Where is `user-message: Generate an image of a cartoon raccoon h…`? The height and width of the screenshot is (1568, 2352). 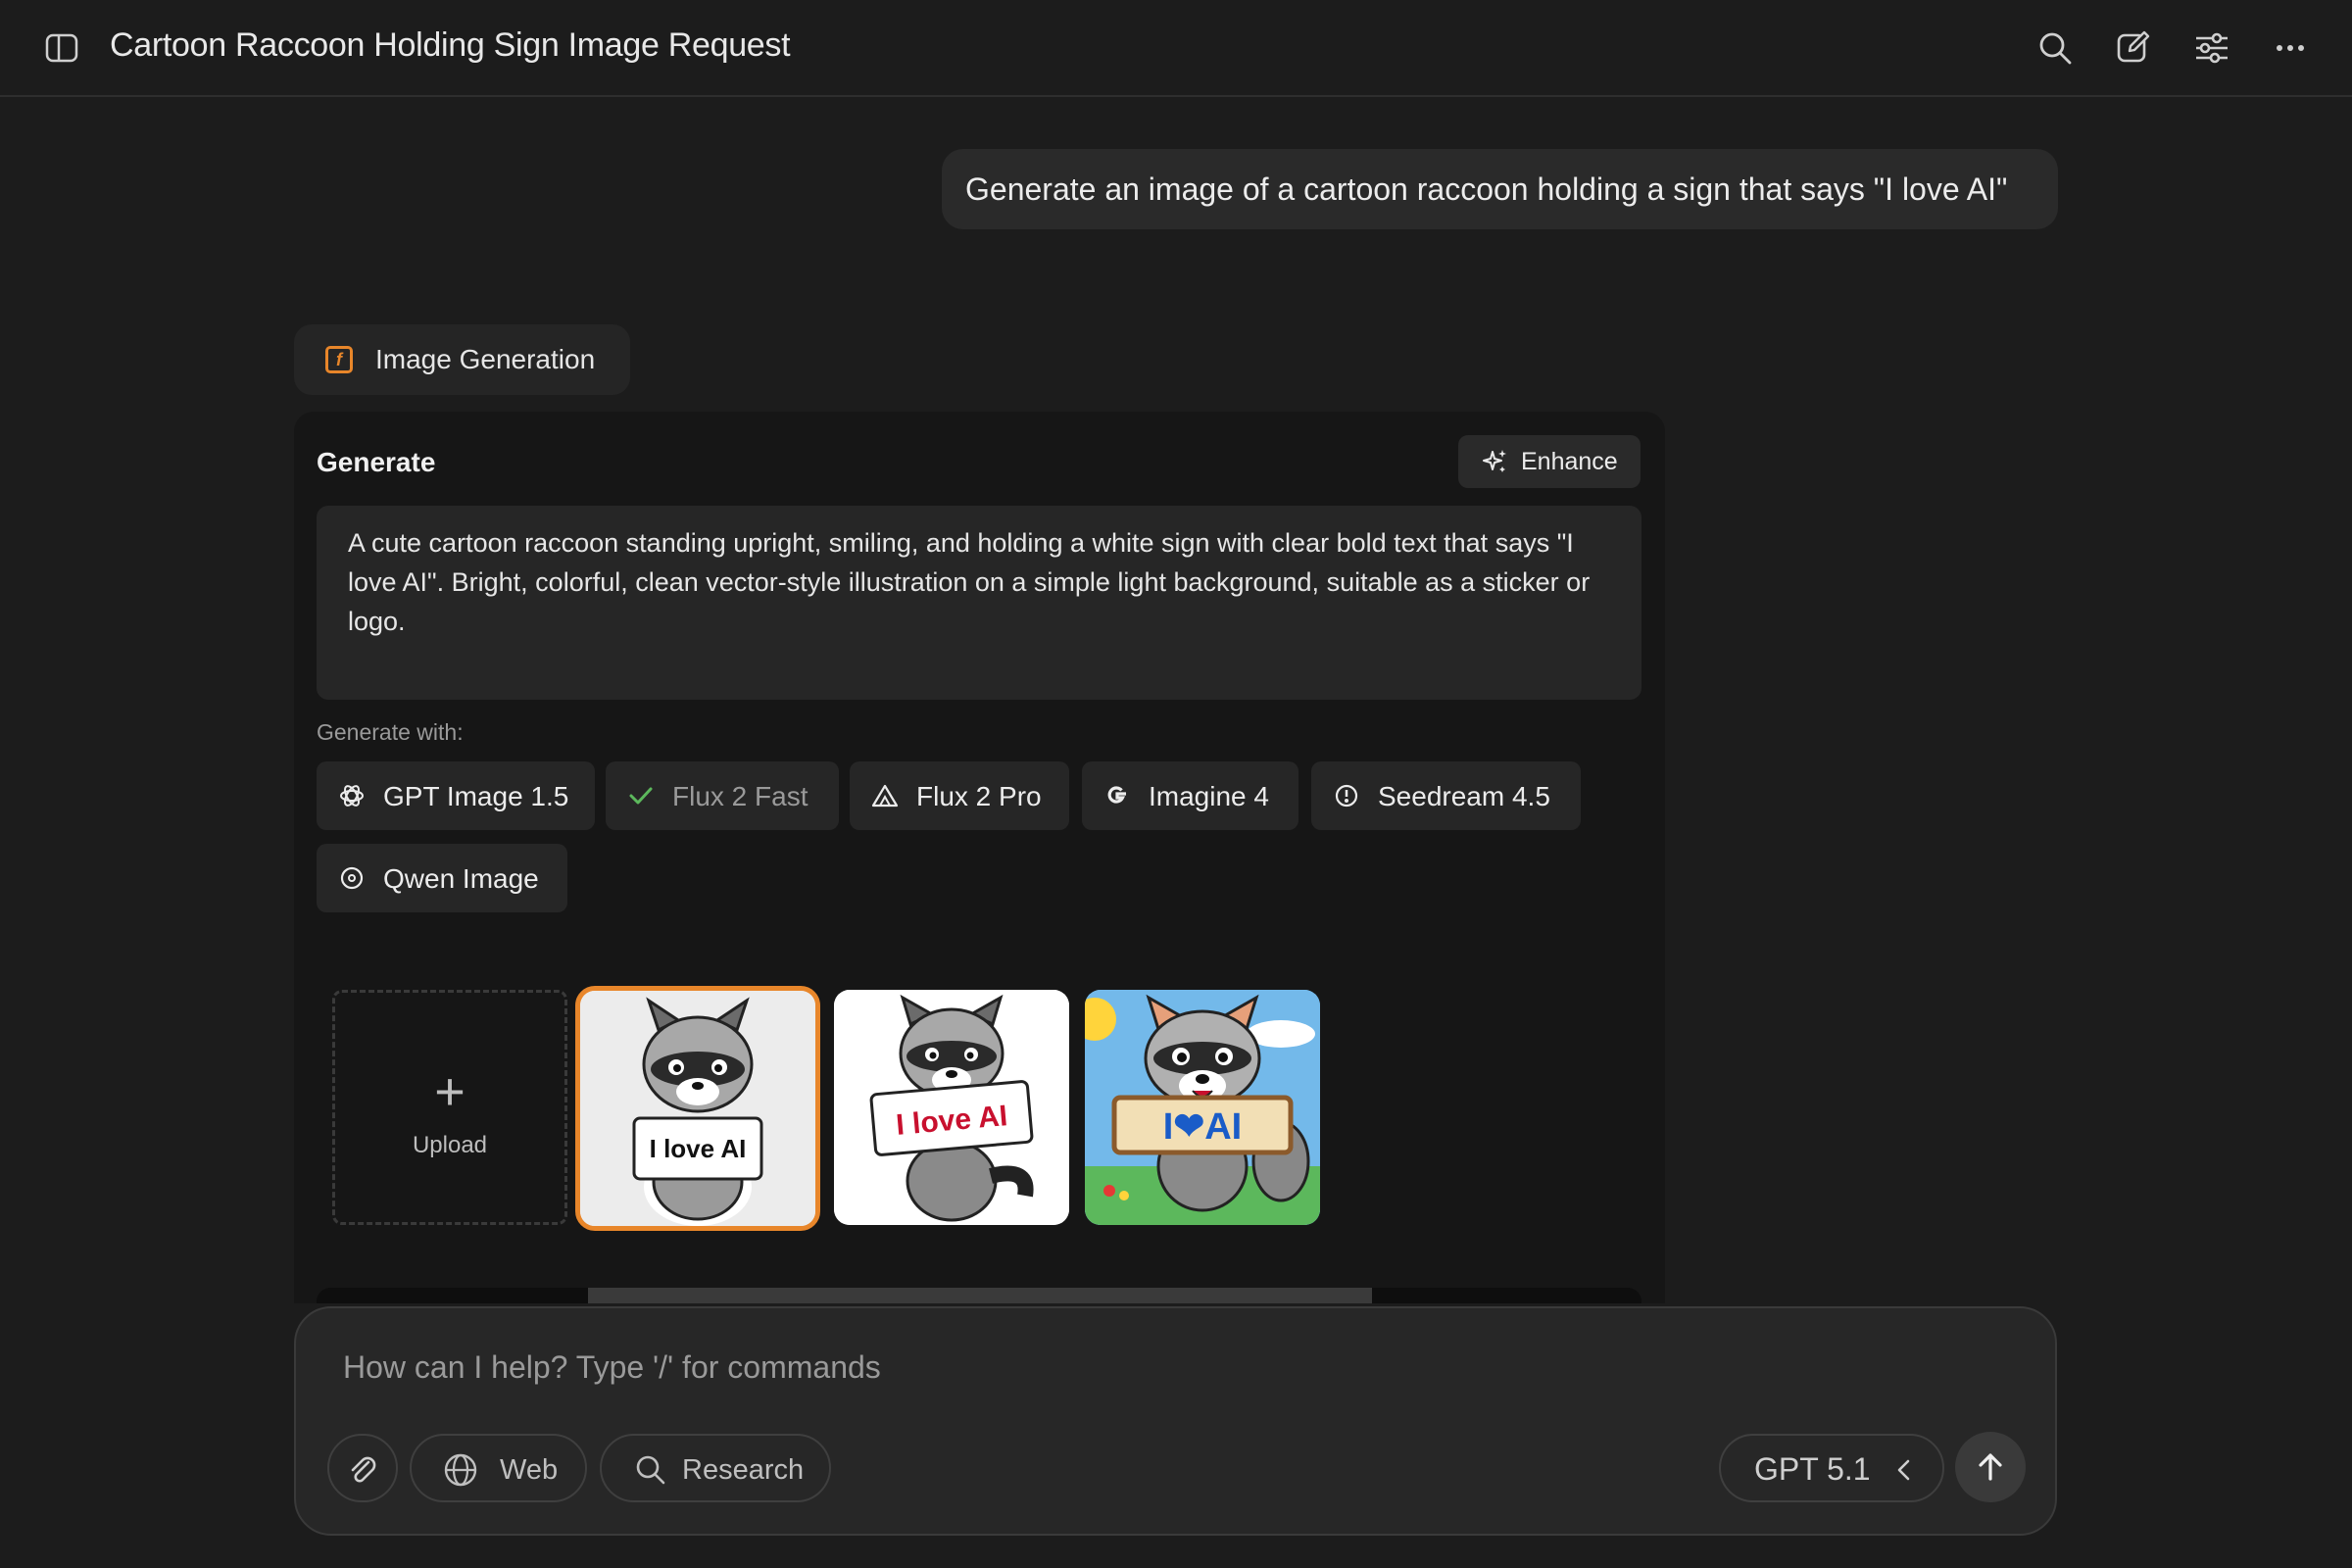 user-message: Generate an image of a cartoon raccoon h… is located at coordinates (1500, 189).